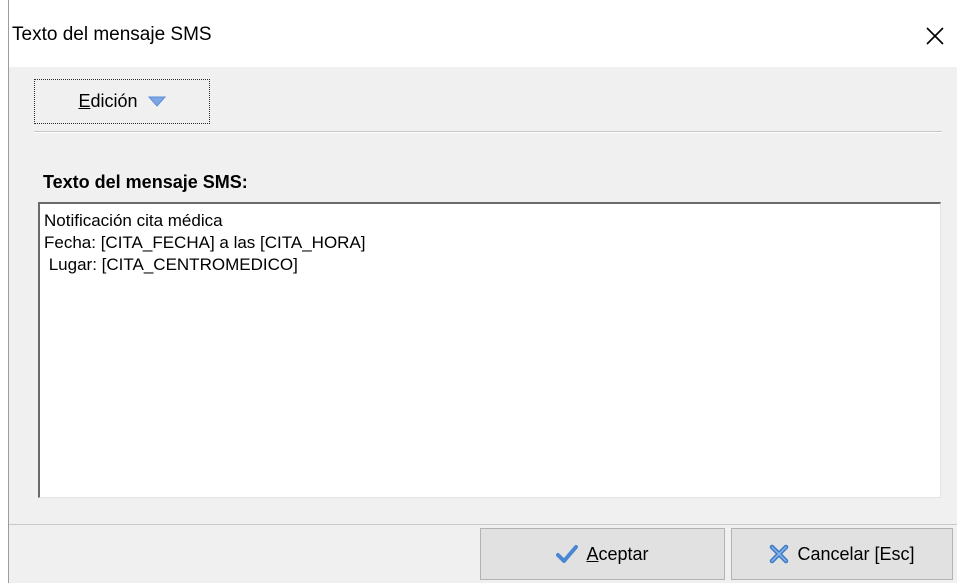 Image resolution: width=957 pixels, height=583 pixels. What do you see at coordinates (483, 33) in the screenshot?
I see `title-bar: Texto del mensaje SMS` at bounding box center [483, 33].